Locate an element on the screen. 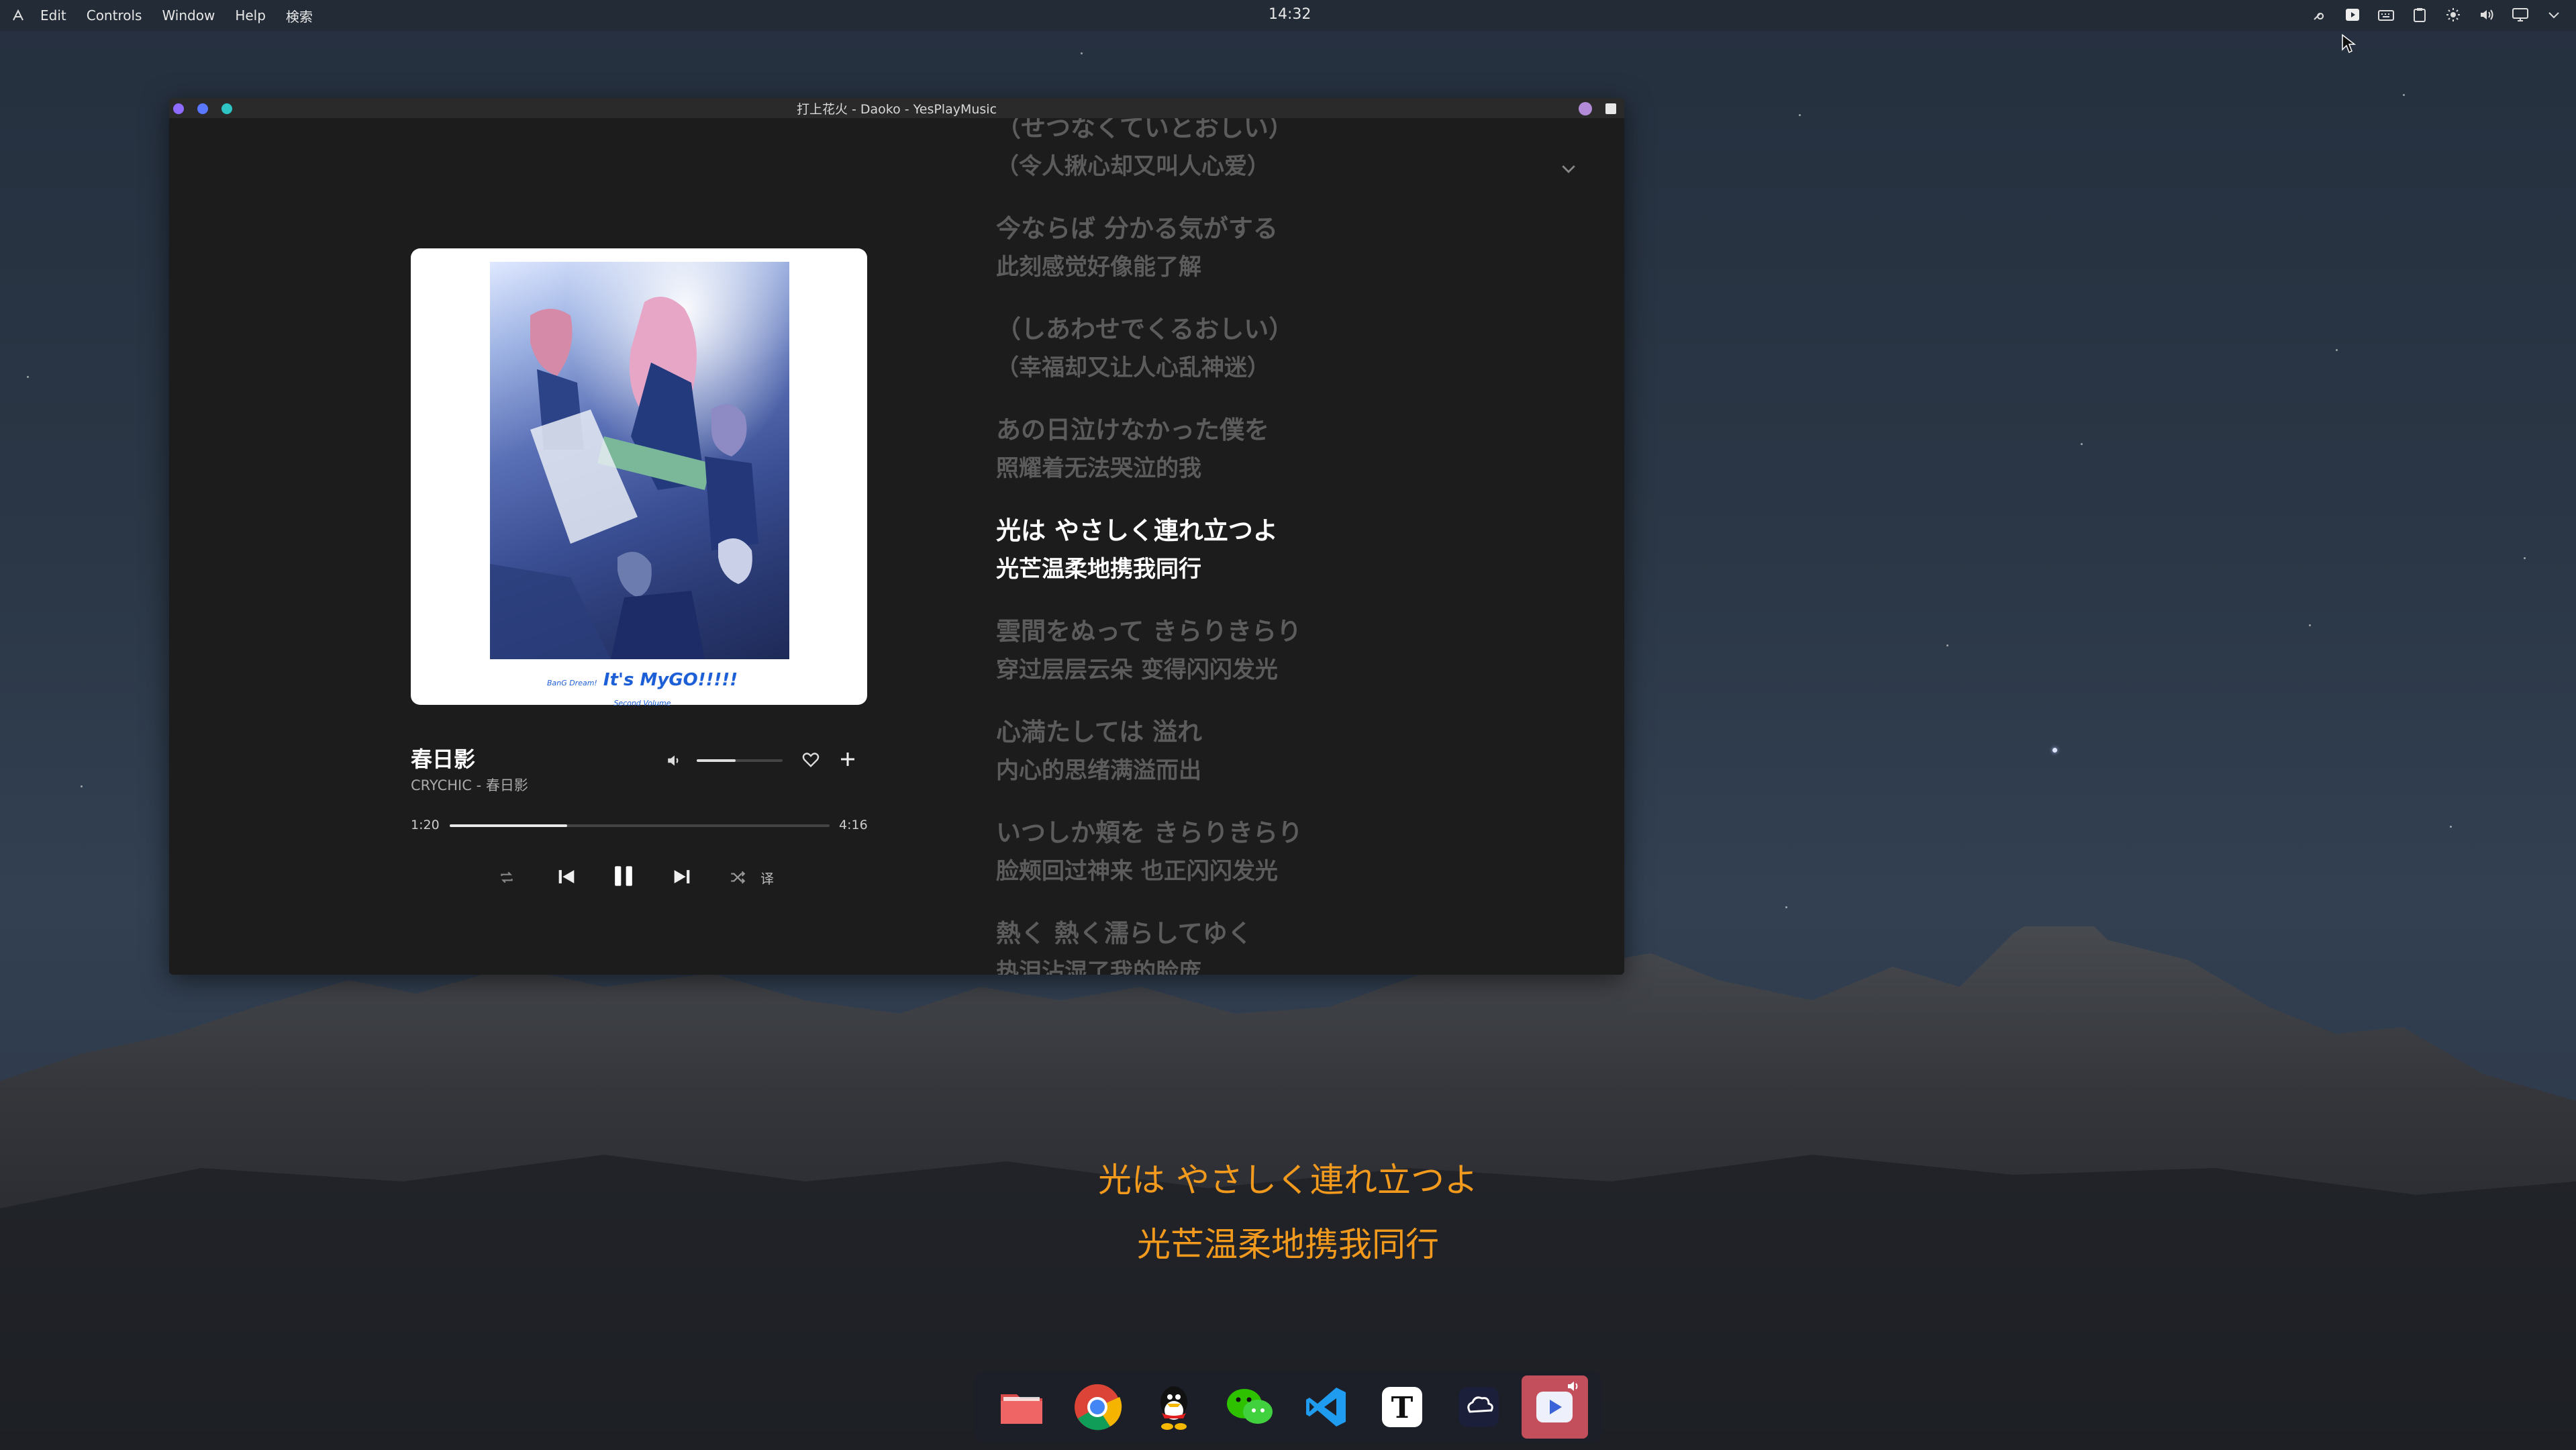 The image size is (2576, 1450). window-titlebar: 打上花火 - Daoko - YesPlayMusic is located at coordinates (896, 108).